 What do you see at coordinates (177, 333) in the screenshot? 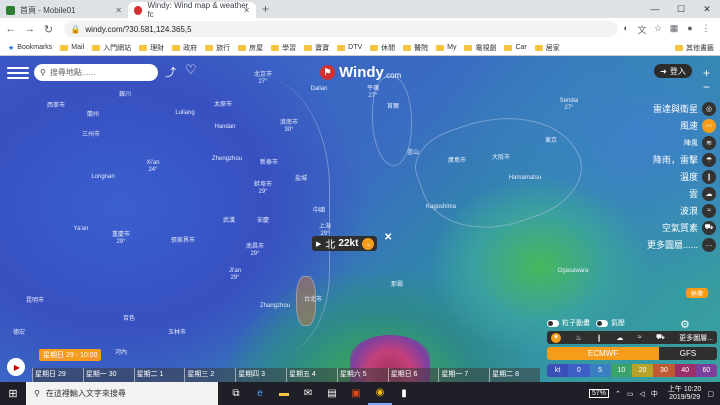
I see `city-label: 玉林市` at bounding box center [177, 333].